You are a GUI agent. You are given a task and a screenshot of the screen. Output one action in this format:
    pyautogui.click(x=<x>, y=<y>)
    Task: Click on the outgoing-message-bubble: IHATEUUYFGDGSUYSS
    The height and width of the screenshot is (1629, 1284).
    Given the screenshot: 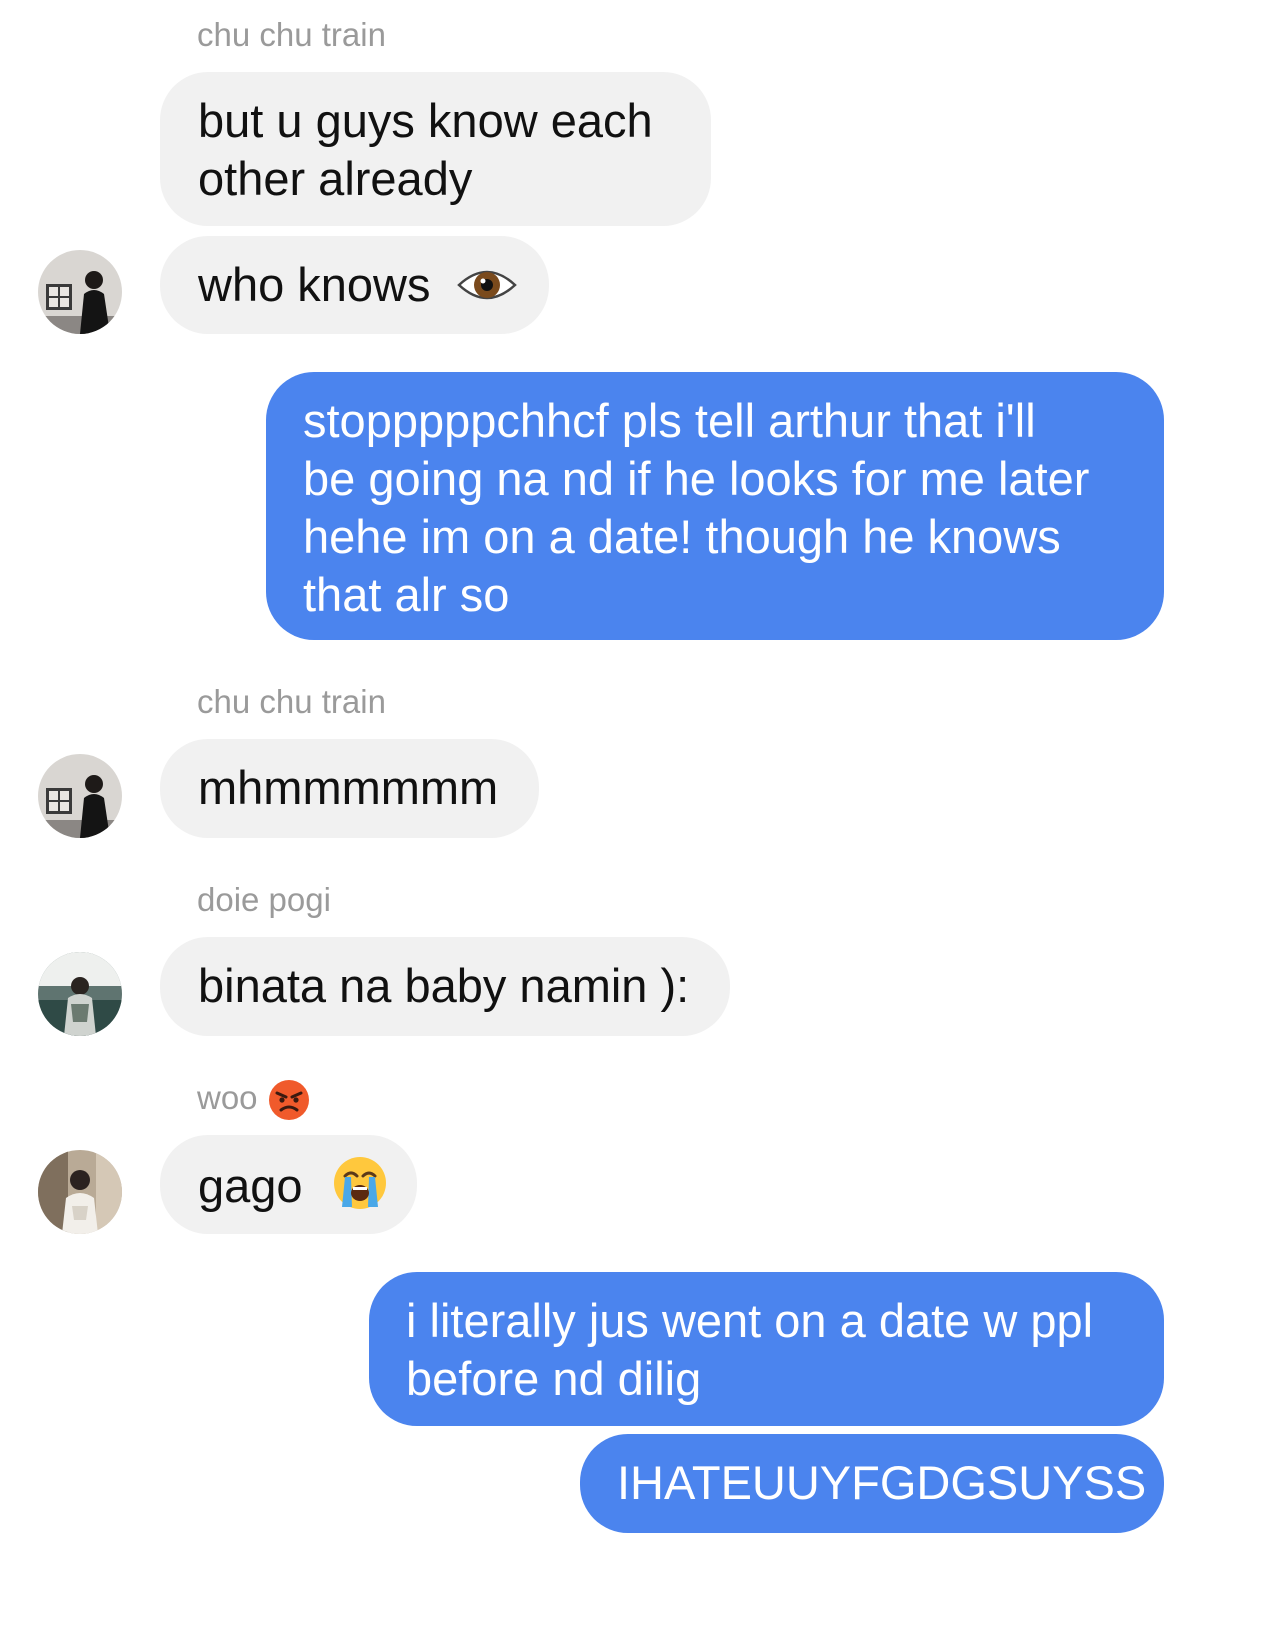 What is the action you would take?
    pyautogui.click(x=872, y=1483)
    